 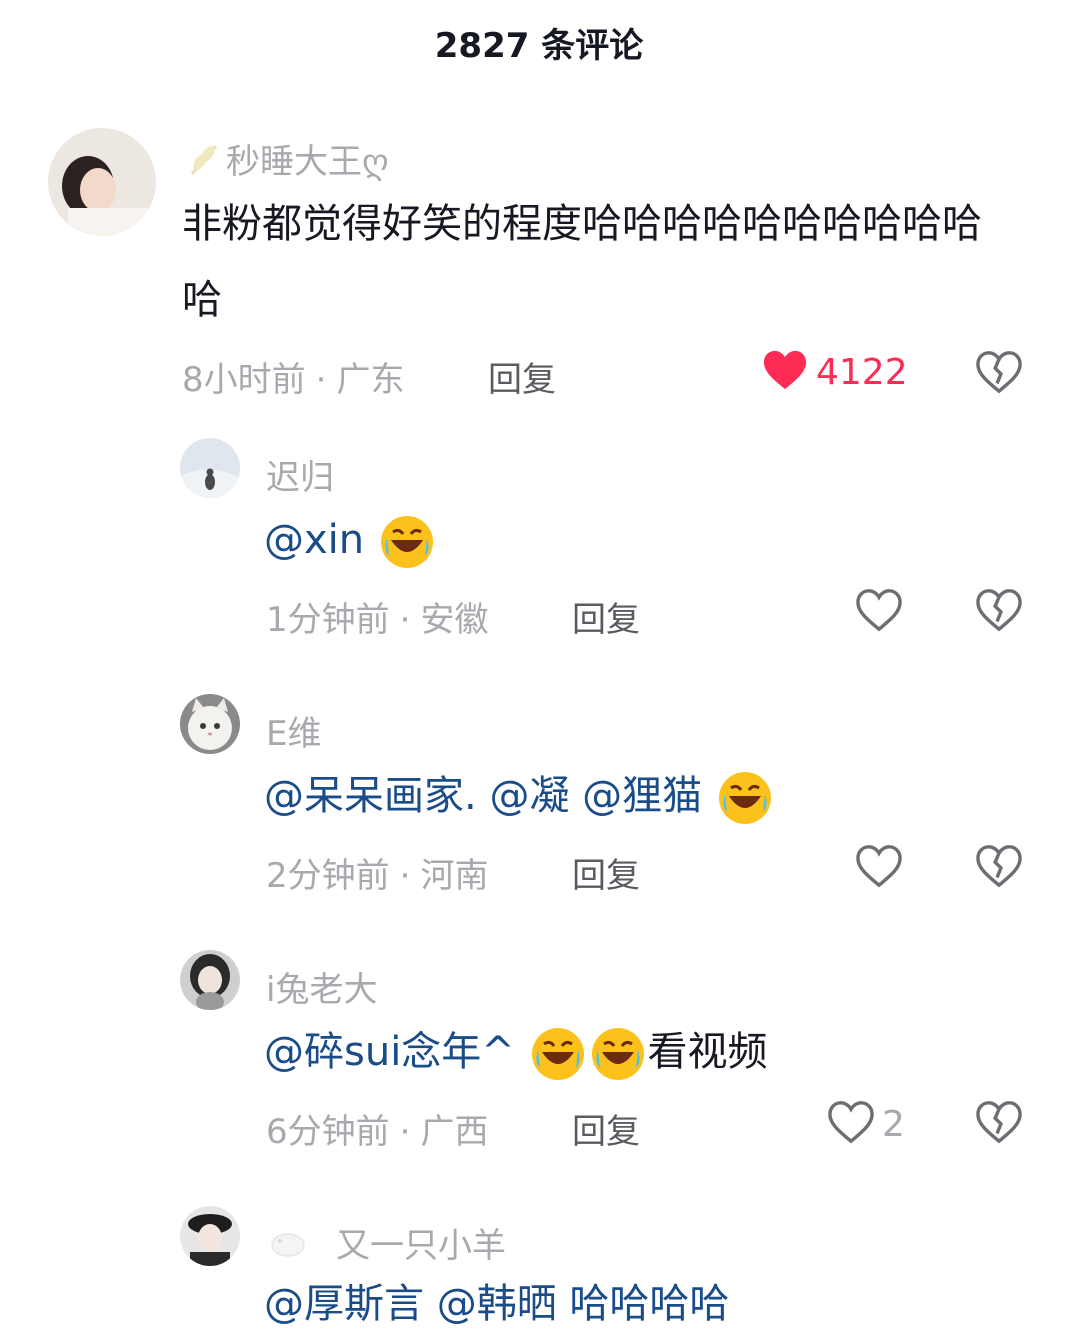 What do you see at coordinates (206, 163) in the screenshot?
I see `wheat-badge-icon` at bounding box center [206, 163].